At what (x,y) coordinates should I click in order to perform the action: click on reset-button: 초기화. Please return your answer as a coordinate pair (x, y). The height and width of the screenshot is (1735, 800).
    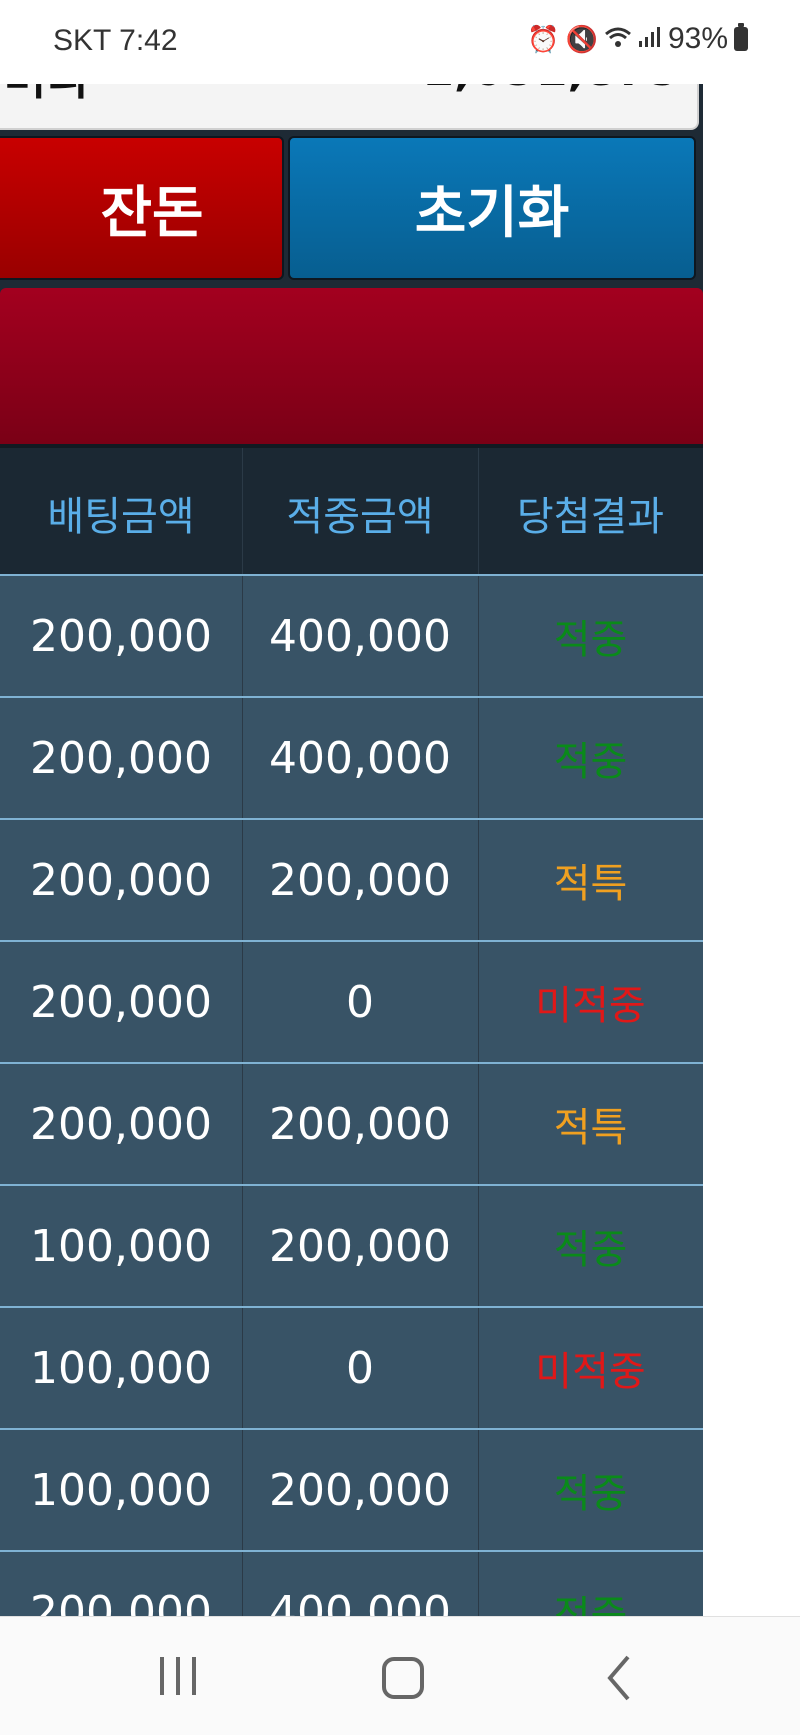
    Looking at the image, I should click on (492, 208).